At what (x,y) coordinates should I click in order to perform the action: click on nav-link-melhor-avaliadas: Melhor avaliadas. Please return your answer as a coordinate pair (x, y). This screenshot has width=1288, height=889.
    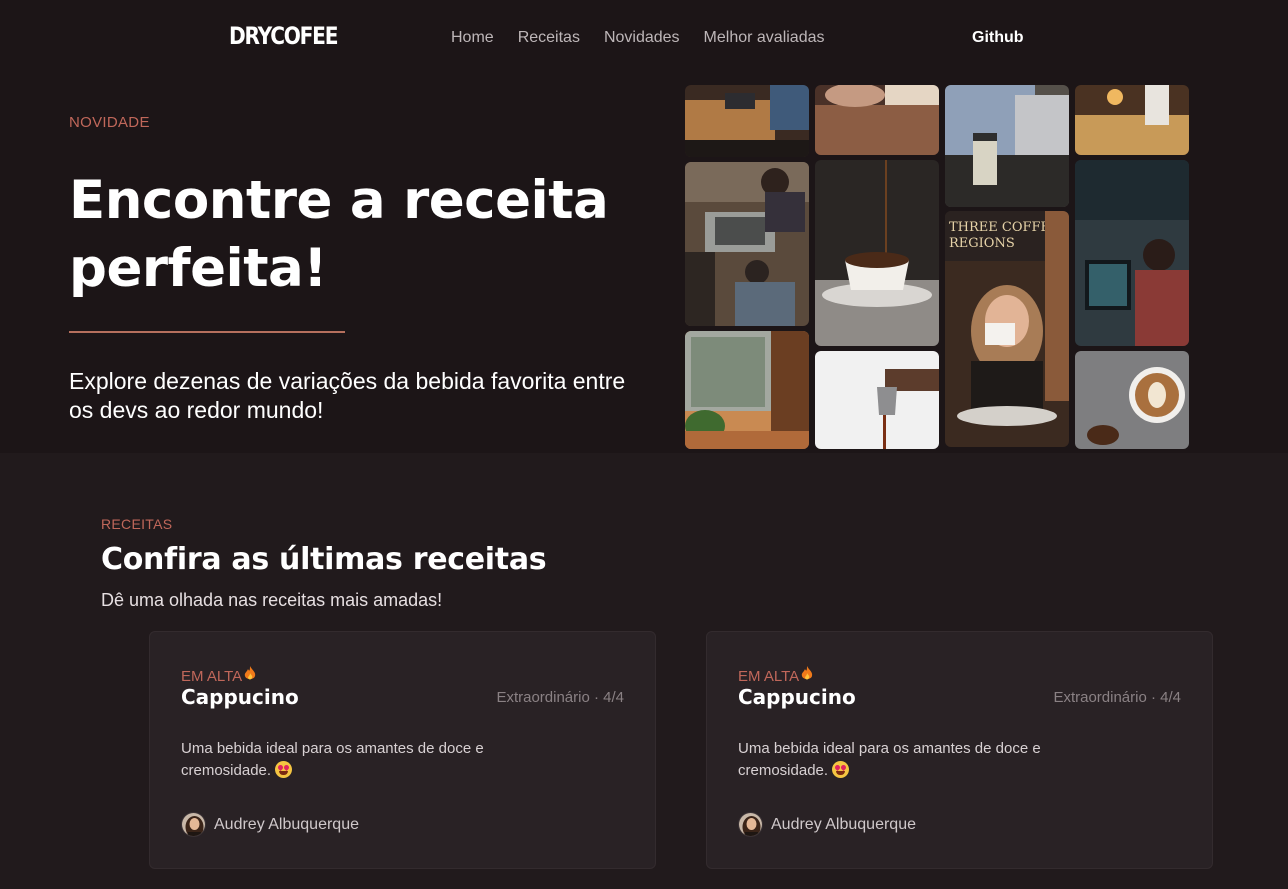
    Looking at the image, I should click on (764, 38).